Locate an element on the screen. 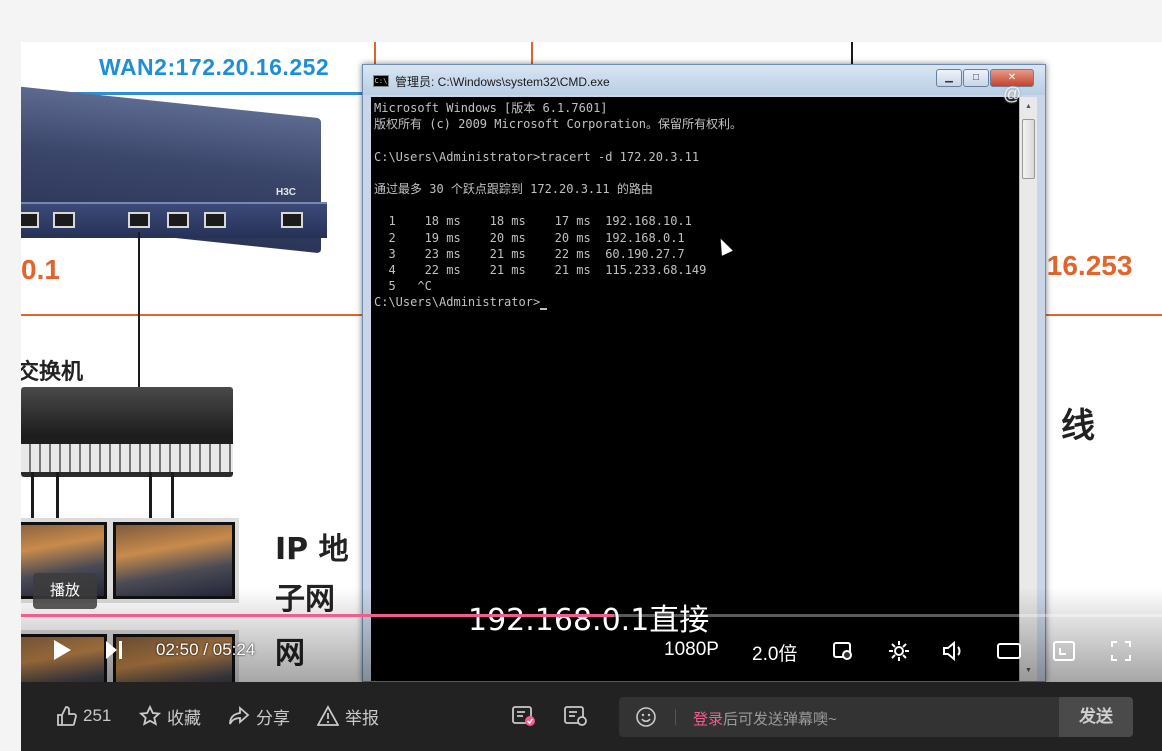 The width and height of the screenshot is (1162, 751). loop-icon is located at coordinates (843, 654).